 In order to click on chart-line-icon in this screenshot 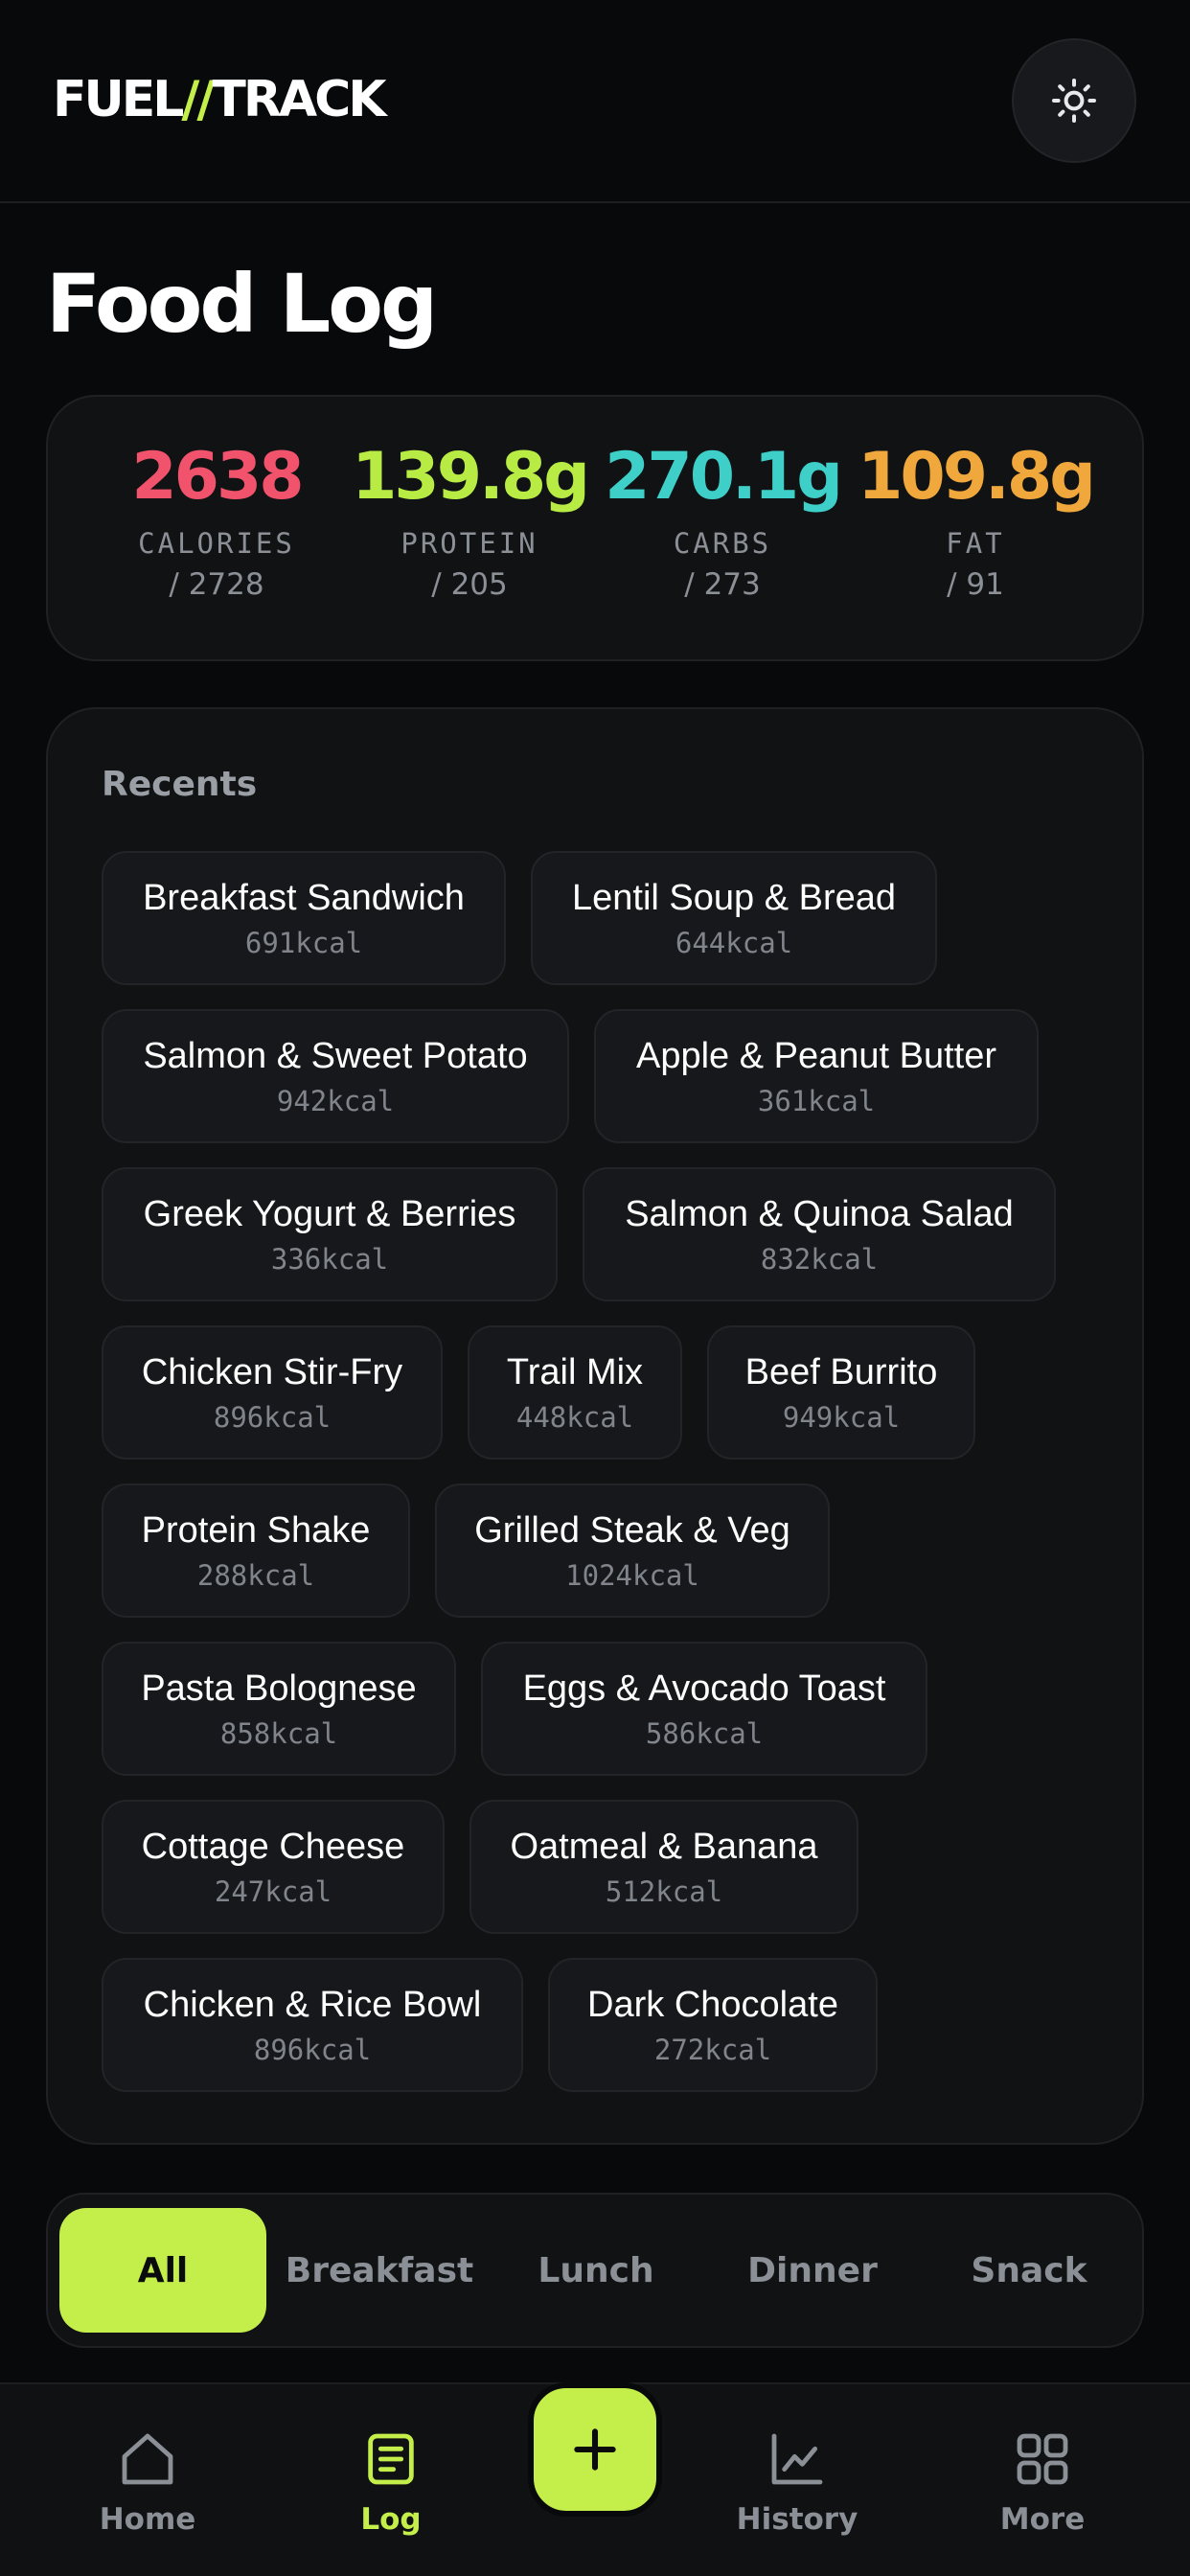, I will do `click(797, 2459)`.